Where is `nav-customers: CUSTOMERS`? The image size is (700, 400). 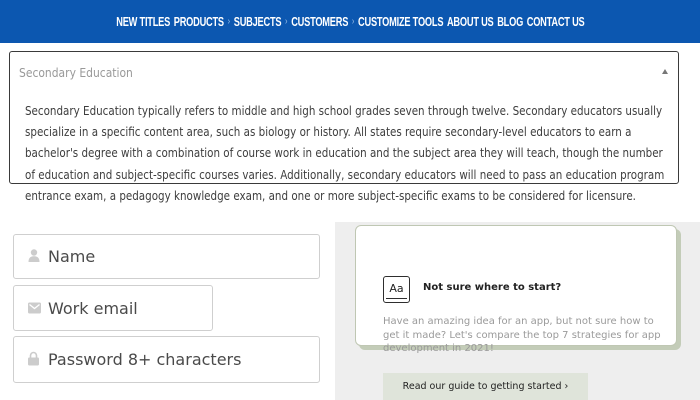
nav-customers: CUSTOMERS is located at coordinates (319, 22).